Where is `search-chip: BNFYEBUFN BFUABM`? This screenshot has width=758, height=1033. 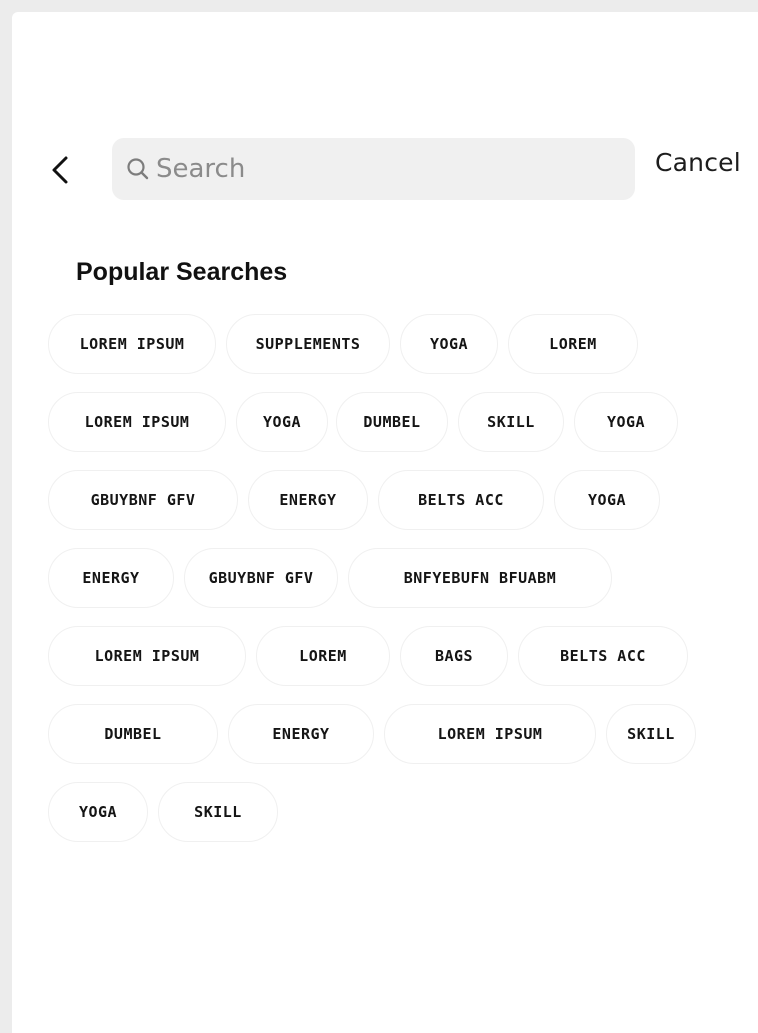 search-chip: BNFYEBUFN BFUABM is located at coordinates (480, 578).